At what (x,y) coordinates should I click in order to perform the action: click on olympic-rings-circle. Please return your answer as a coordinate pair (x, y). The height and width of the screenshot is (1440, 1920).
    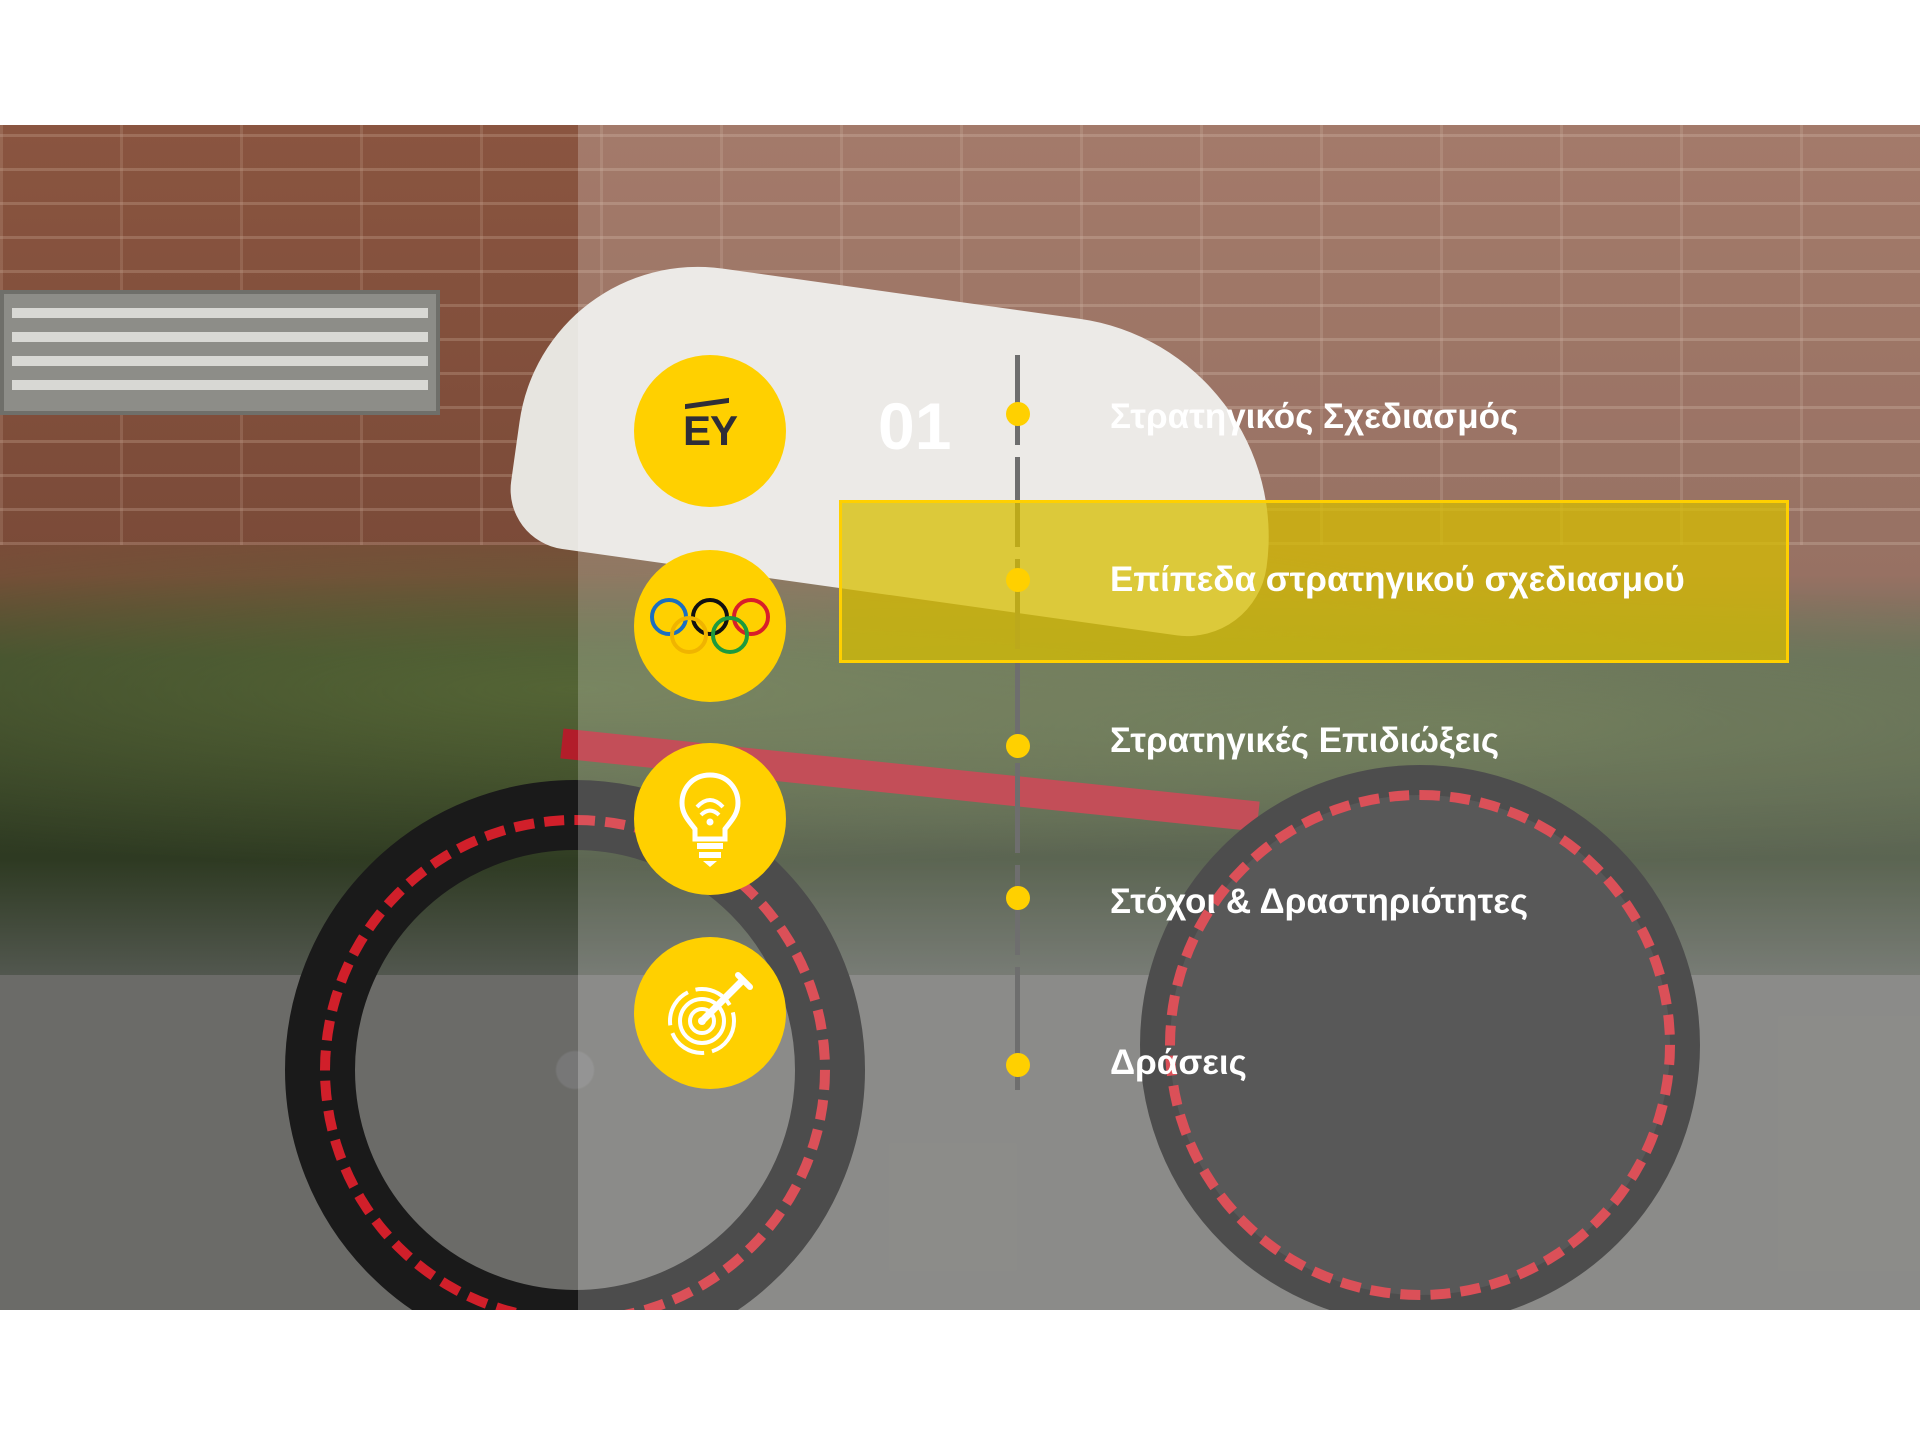
    Looking at the image, I should click on (710, 626).